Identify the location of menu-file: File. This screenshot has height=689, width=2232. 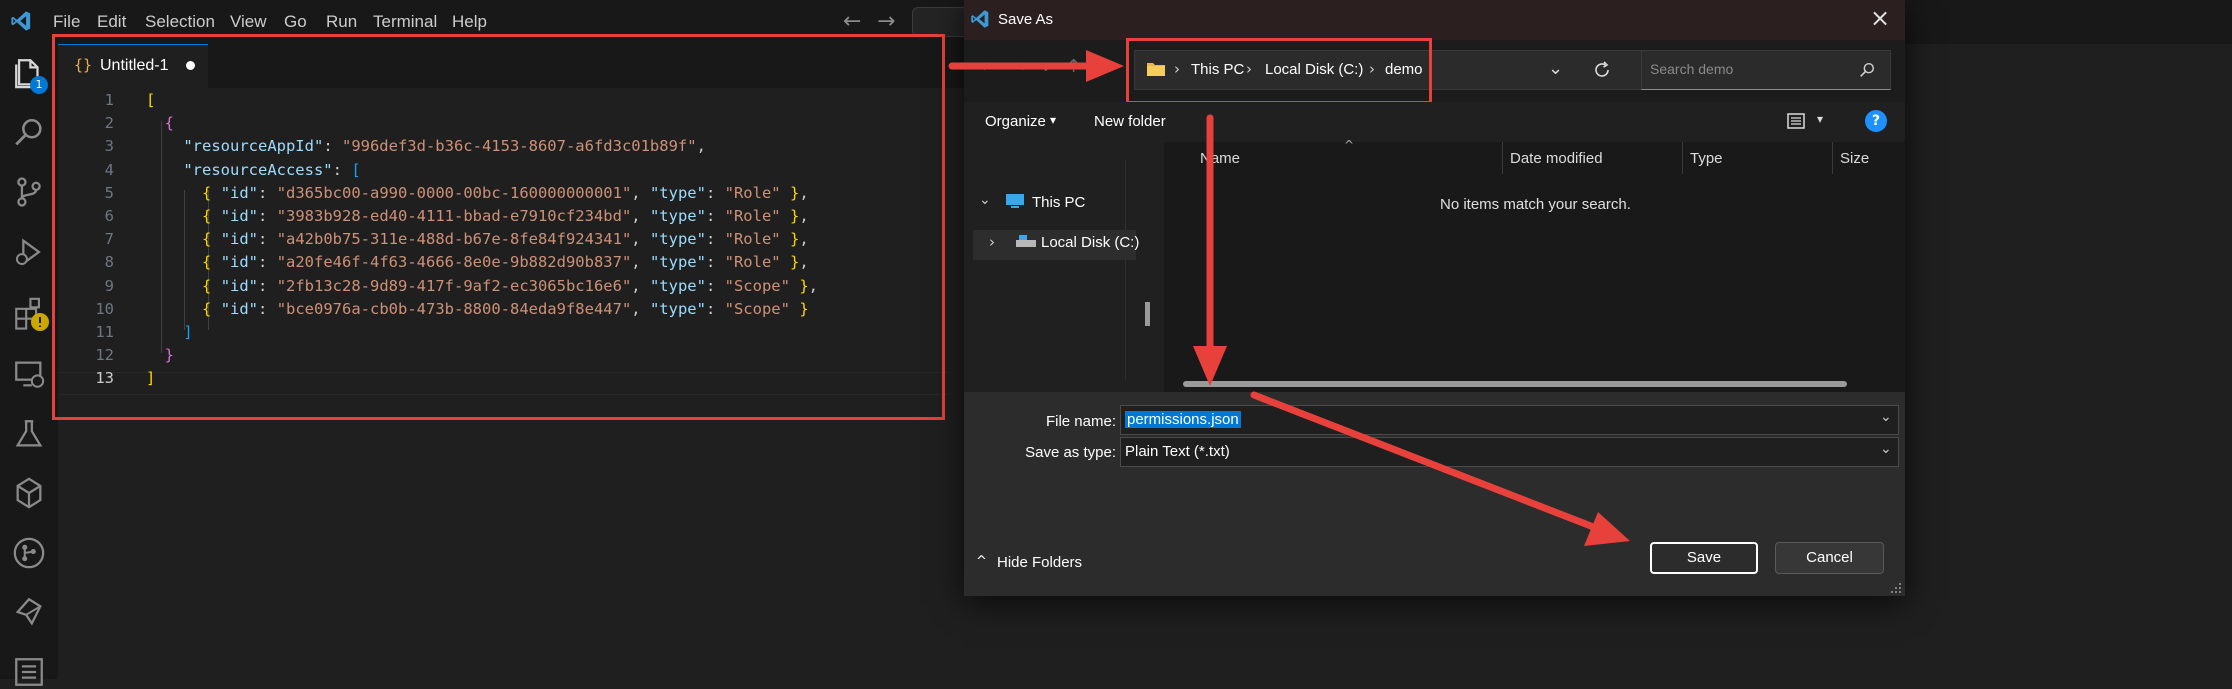
(66, 22).